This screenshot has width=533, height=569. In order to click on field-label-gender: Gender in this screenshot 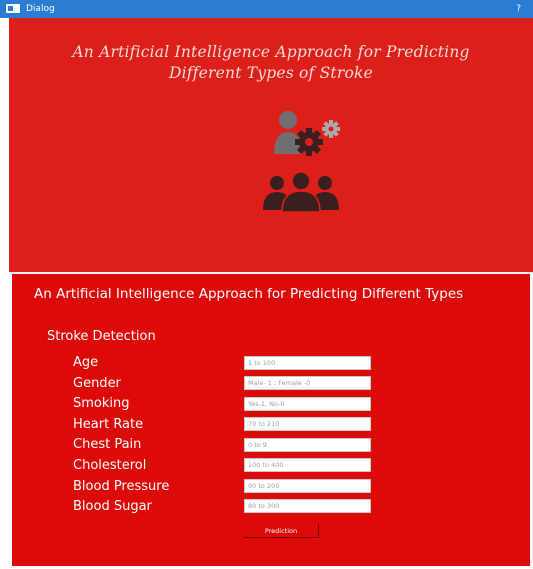, I will do `click(97, 383)`.